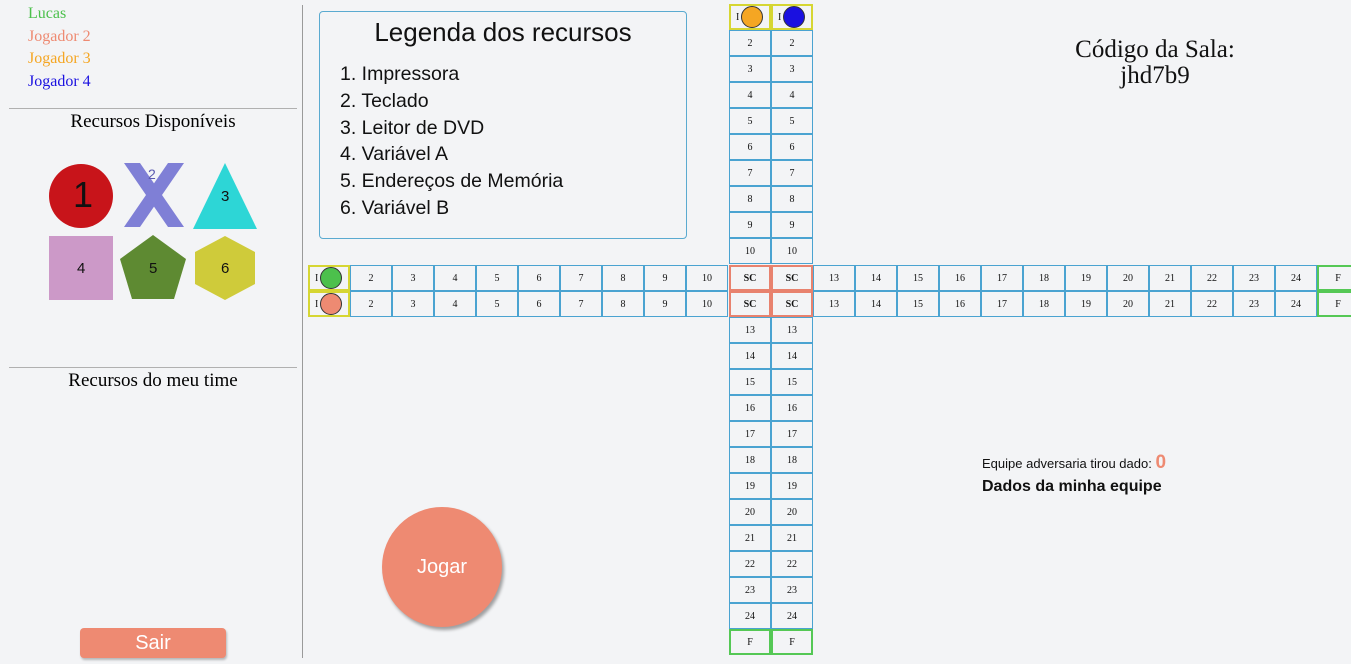 This screenshot has height=664, width=1351. What do you see at coordinates (794, 17) in the screenshot?
I see `pawn-blue` at bounding box center [794, 17].